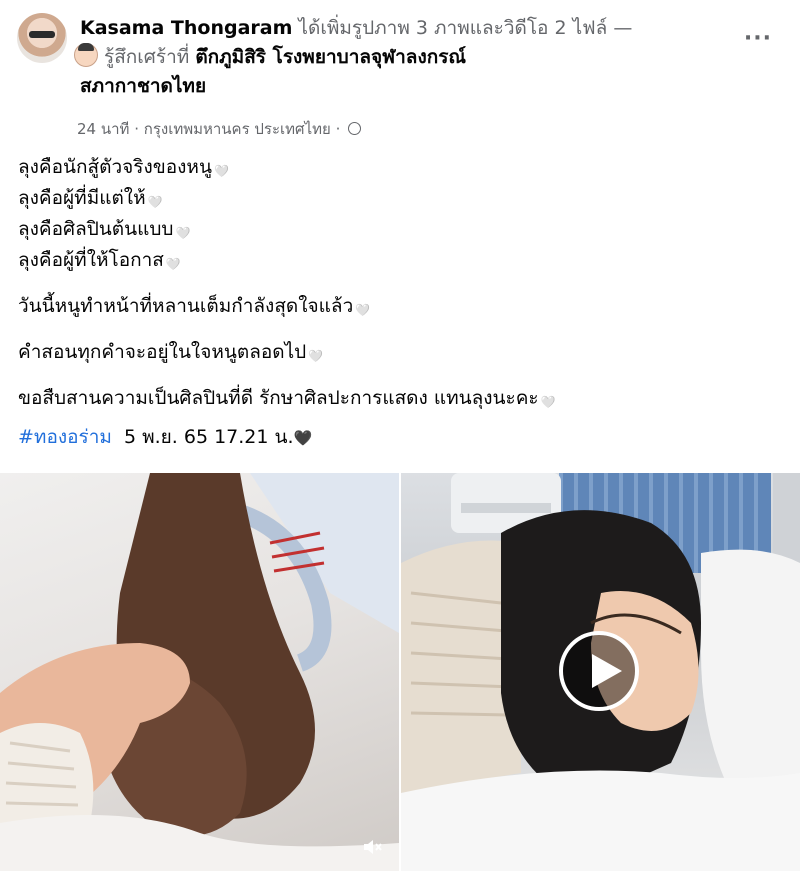 This screenshot has width=800, height=871. What do you see at coordinates (373, 847) in the screenshot?
I see `volume-icon` at bounding box center [373, 847].